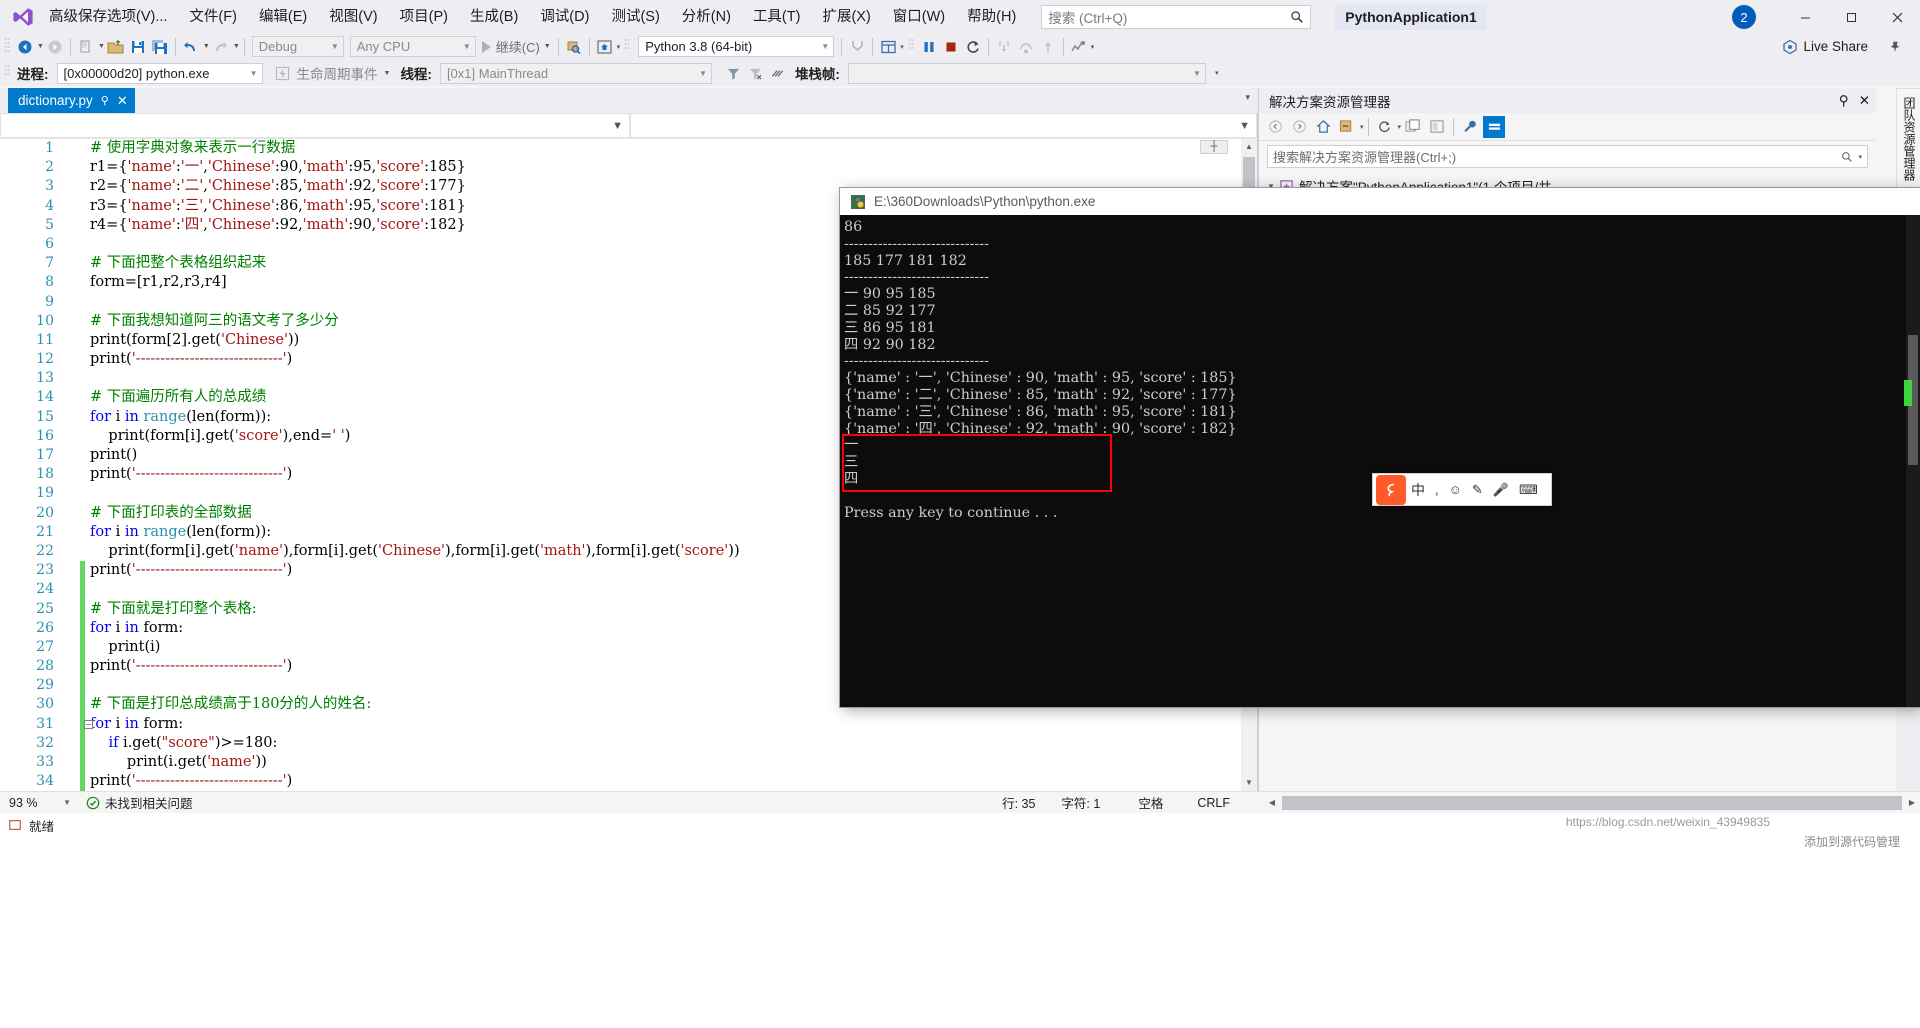  Describe the element at coordinates (605, 47) in the screenshot. I see `home-icon` at that location.